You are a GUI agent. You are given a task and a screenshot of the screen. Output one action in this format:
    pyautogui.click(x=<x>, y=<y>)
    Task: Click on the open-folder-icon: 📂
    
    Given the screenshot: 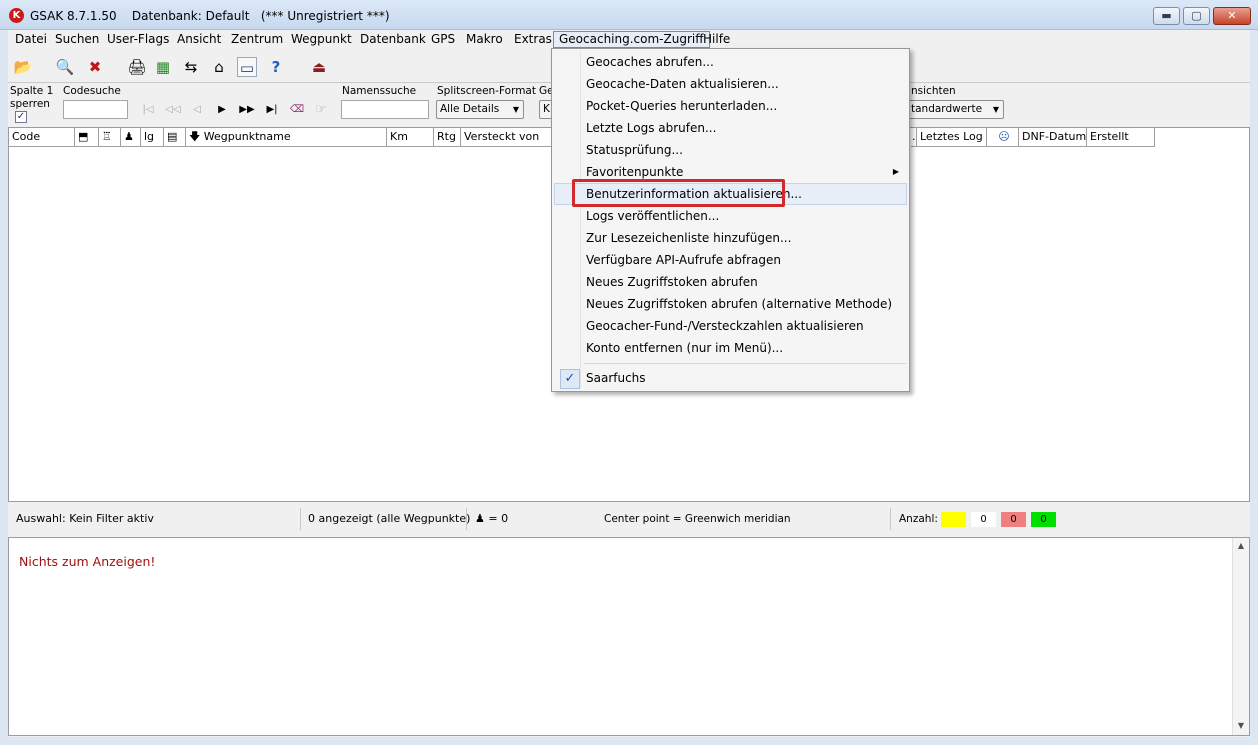 What is the action you would take?
    pyautogui.click(x=23, y=67)
    